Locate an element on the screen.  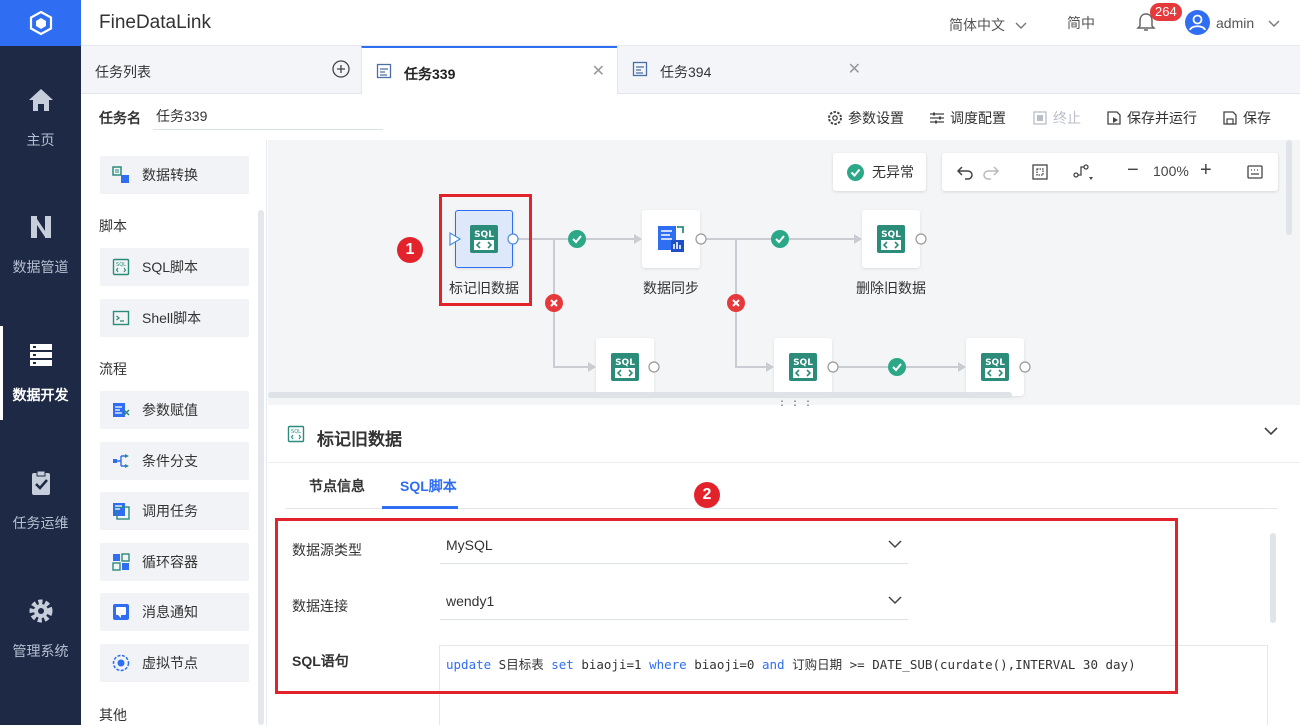
status-label: 无异常 is located at coordinates (893, 172).